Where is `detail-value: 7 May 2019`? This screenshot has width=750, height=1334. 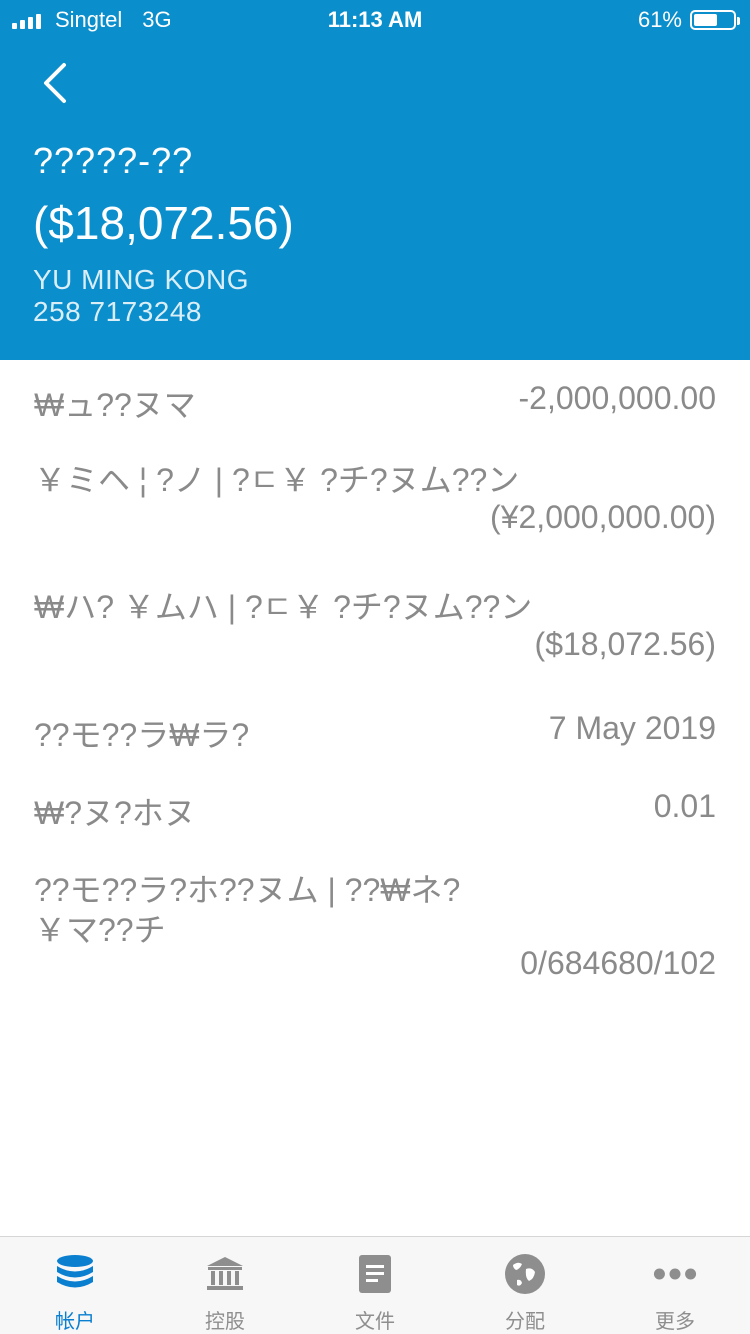
detail-value: 7 May 2019 is located at coordinates (632, 728).